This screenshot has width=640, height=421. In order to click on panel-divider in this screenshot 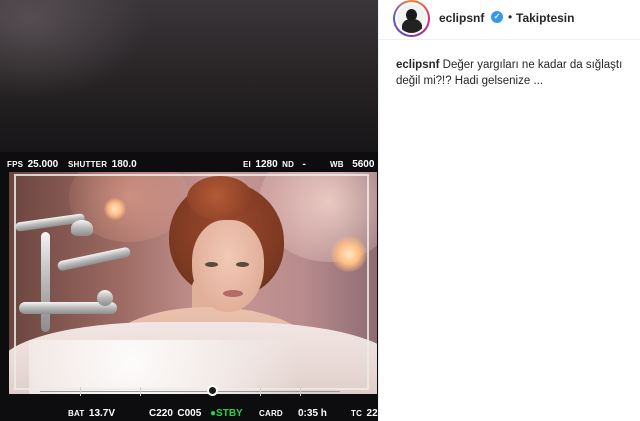, I will do `click(378, 210)`.